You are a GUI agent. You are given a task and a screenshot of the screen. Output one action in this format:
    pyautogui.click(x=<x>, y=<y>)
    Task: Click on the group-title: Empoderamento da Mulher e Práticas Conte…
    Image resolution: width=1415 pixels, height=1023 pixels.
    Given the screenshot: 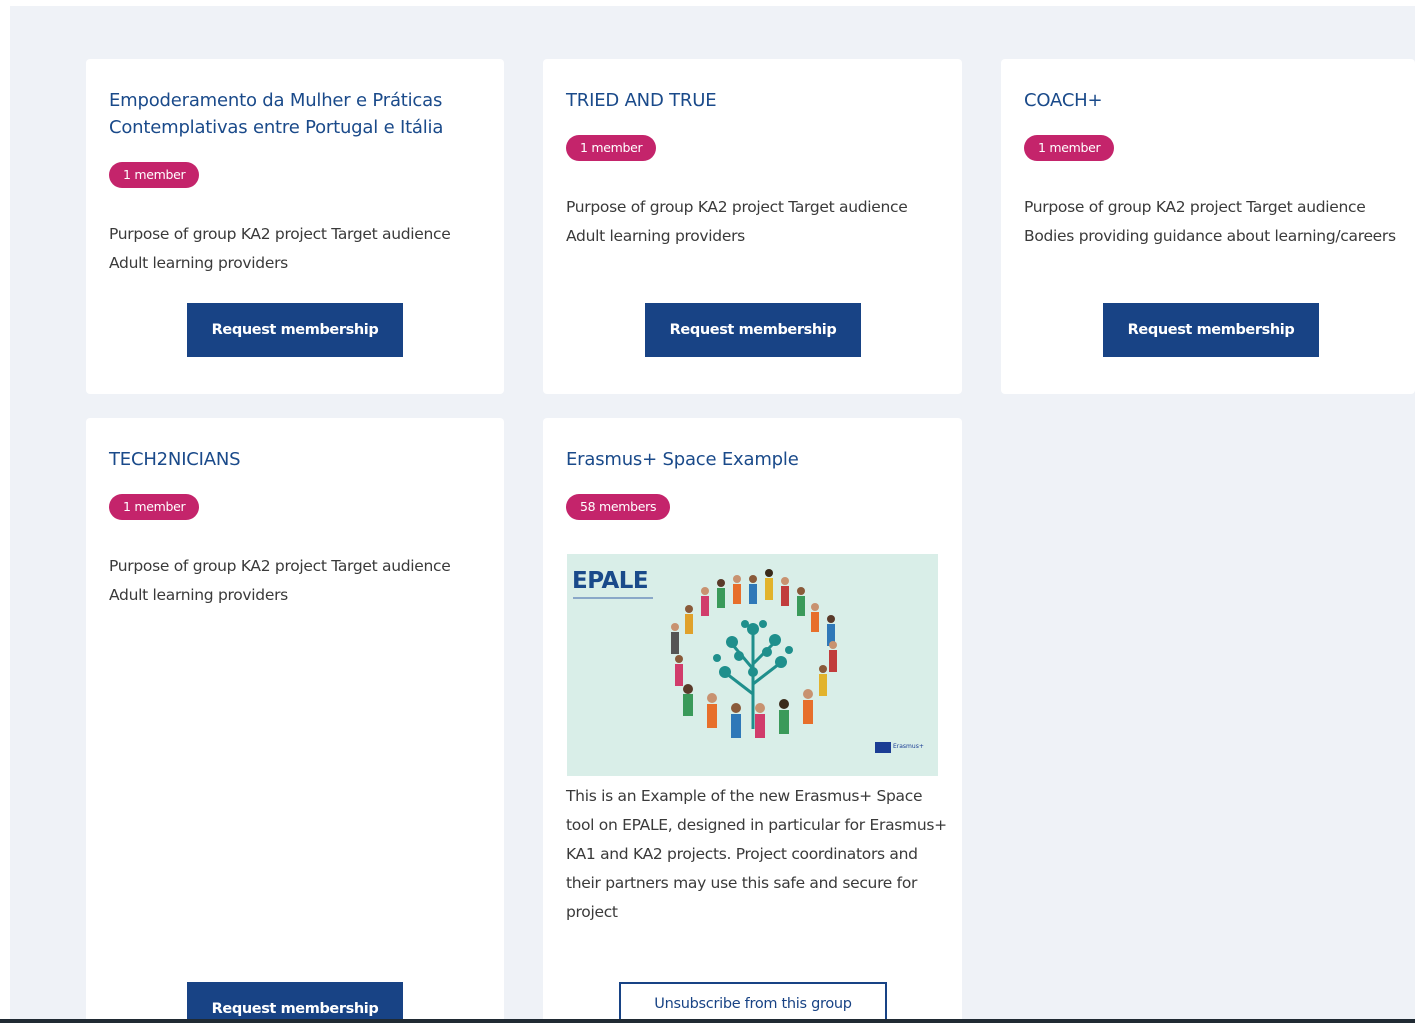 What is the action you would take?
    pyautogui.click(x=296, y=114)
    